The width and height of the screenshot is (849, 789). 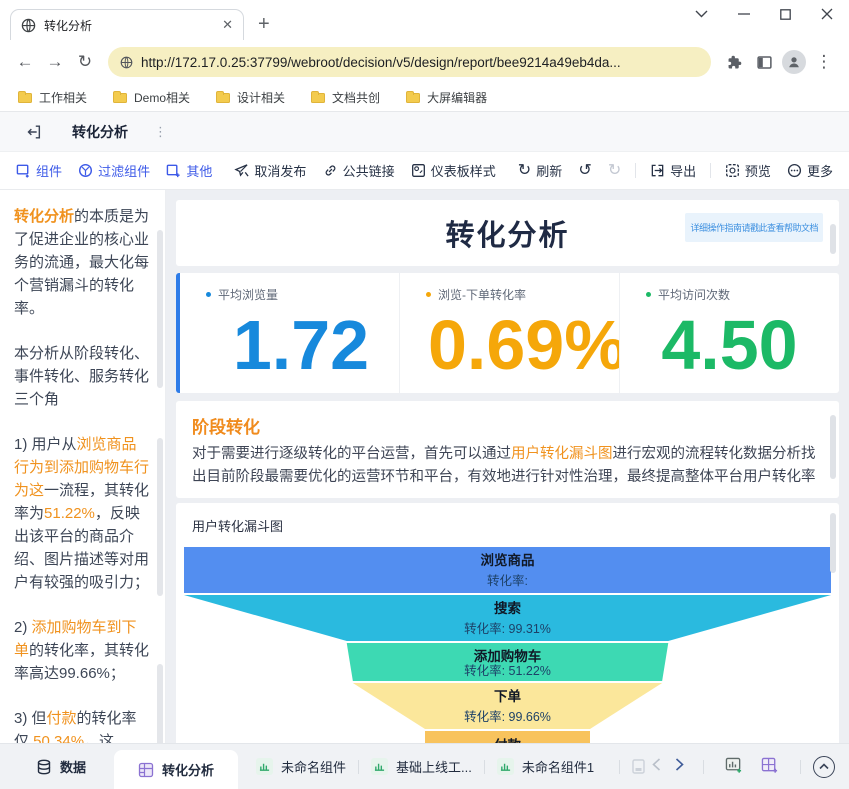 I want to click on cancel-publish-button: 取消发布, so click(x=270, y=170).